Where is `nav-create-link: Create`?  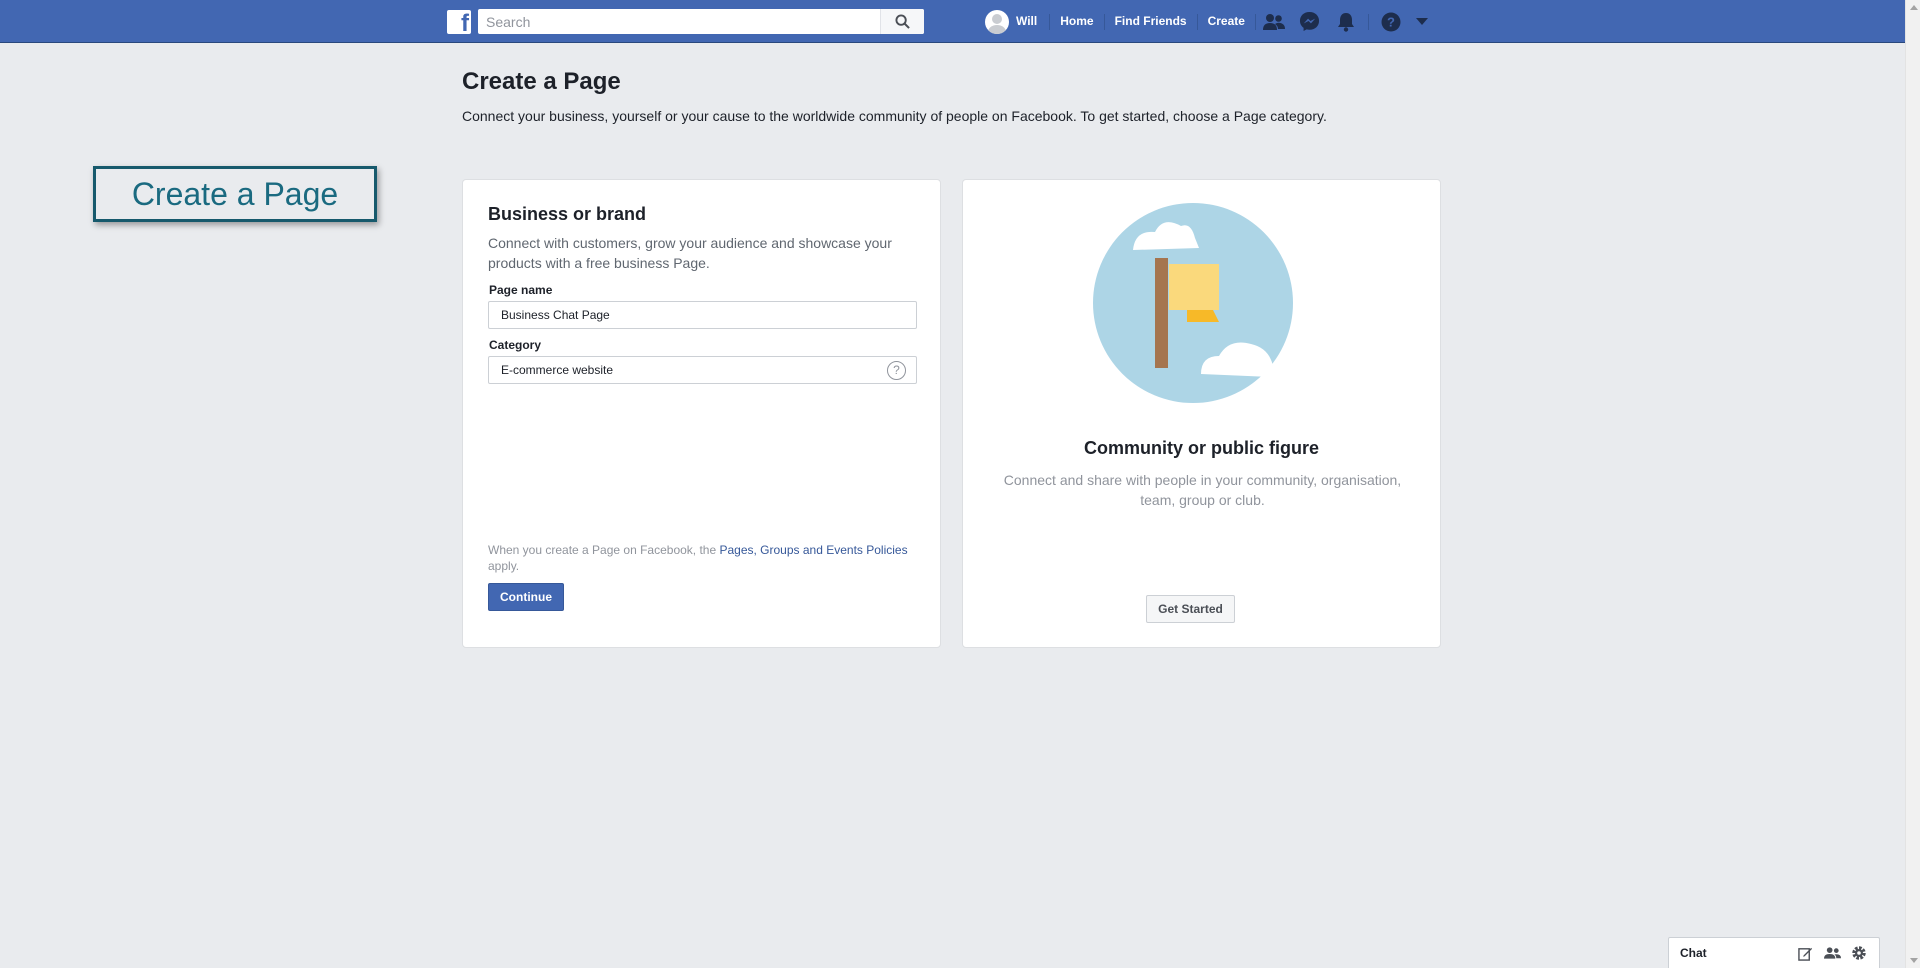 nav-create-link: Create is located at coordinates (1226, 21).